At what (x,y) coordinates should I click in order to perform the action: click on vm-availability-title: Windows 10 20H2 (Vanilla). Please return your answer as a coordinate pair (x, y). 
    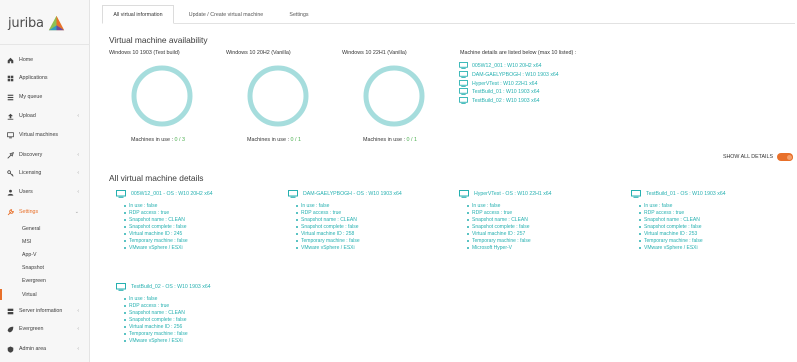
    Looking at the image, I should click on (258, 53).